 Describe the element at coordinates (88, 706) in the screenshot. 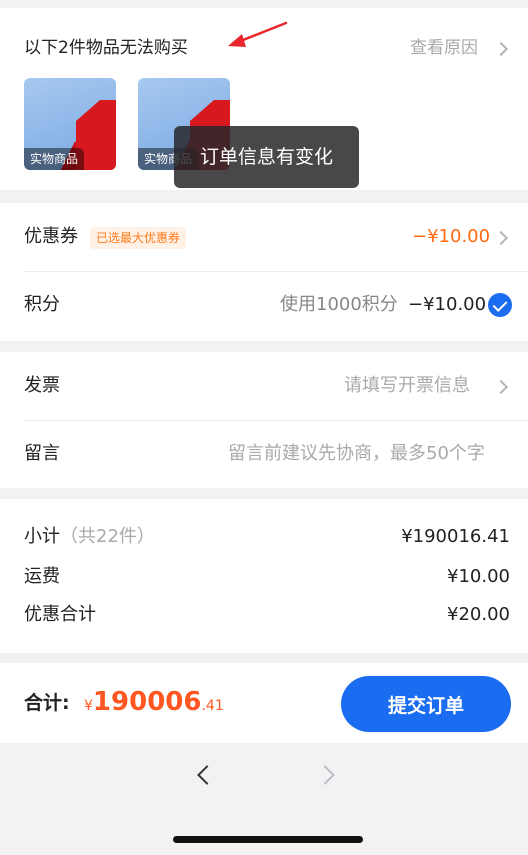

I see `currency-symbol: ¥` at that location.